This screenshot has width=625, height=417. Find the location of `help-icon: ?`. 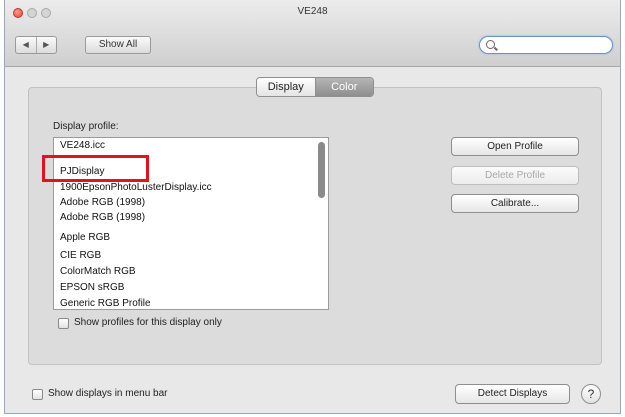

help-icon: ? is located at coordinates (591, 394).